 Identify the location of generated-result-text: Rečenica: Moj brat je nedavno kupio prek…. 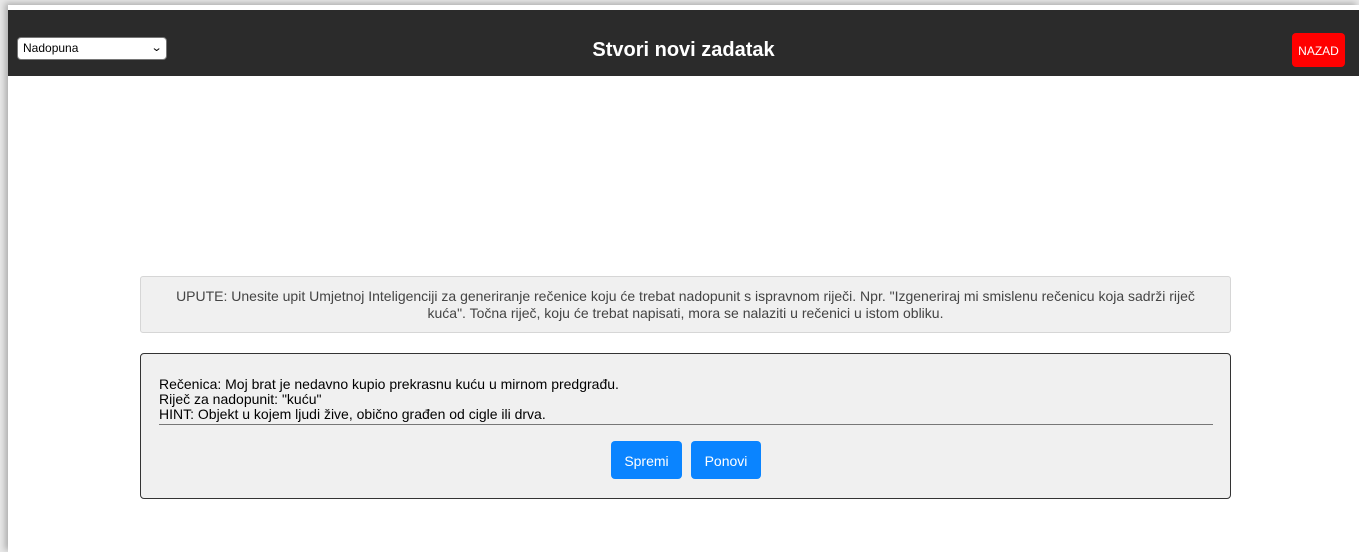
(686, 401).